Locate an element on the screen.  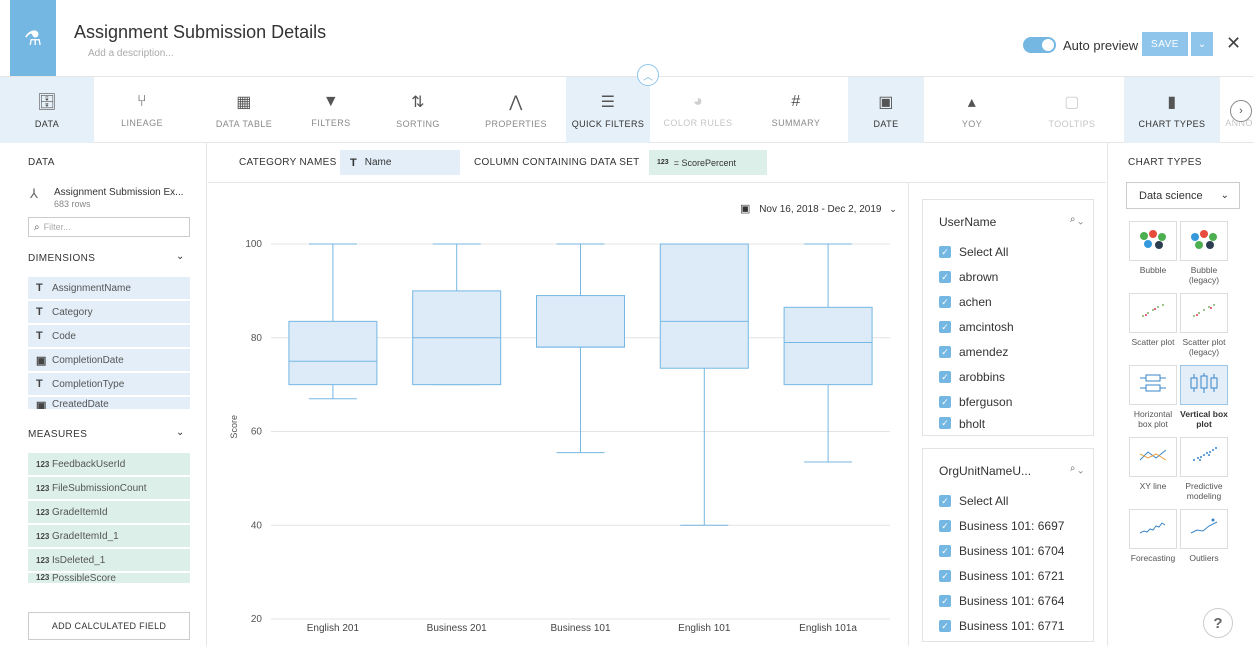
chart-type-scatter-plot-legacy is located at coordinates (1204, 313).